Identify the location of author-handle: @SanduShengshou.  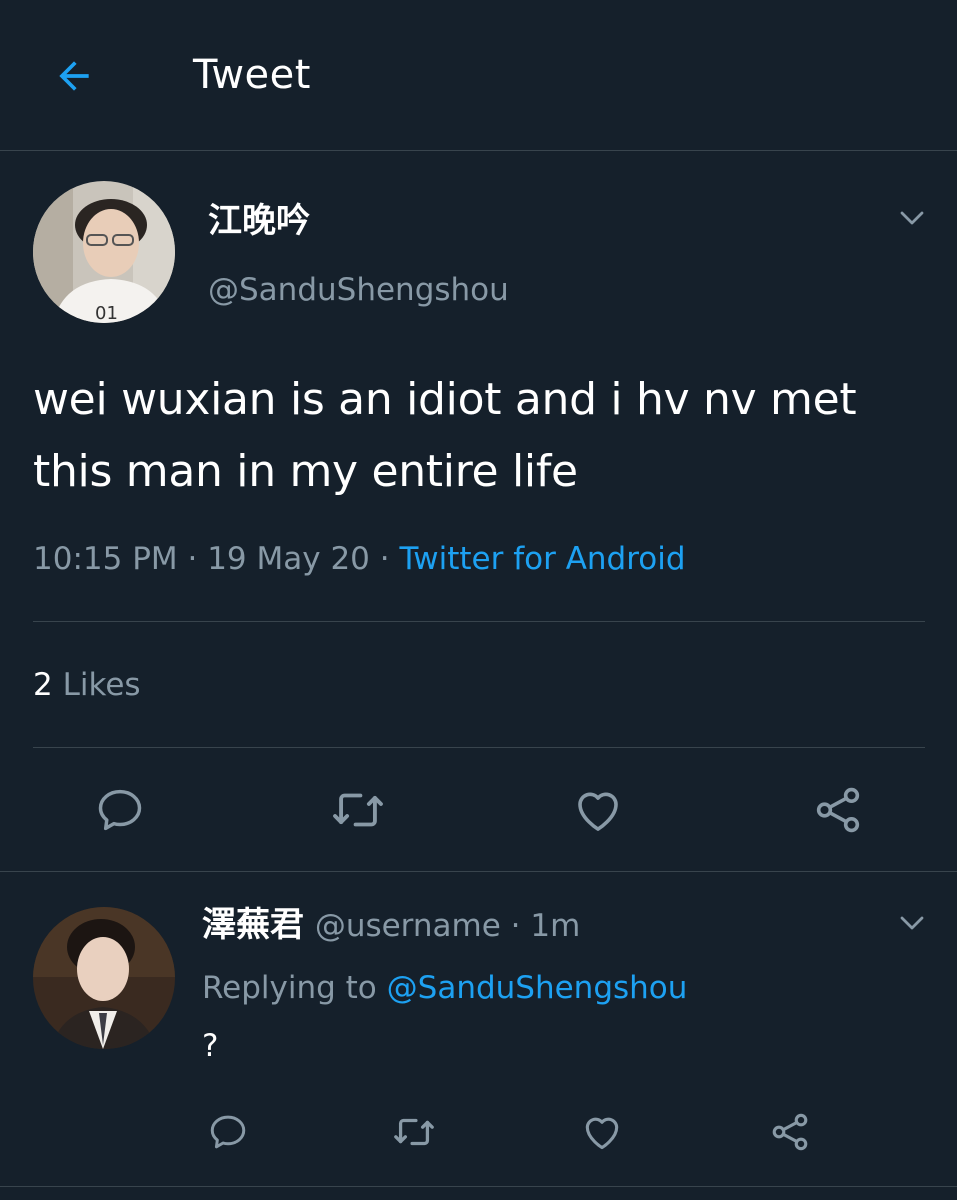
(358, 290).